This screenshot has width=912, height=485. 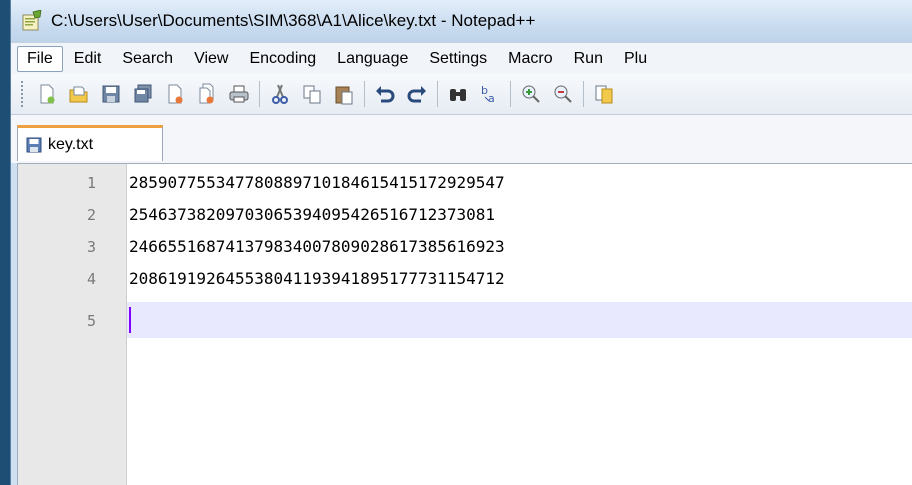 I want to click on line-number: 1, so click(x=91, y=183).